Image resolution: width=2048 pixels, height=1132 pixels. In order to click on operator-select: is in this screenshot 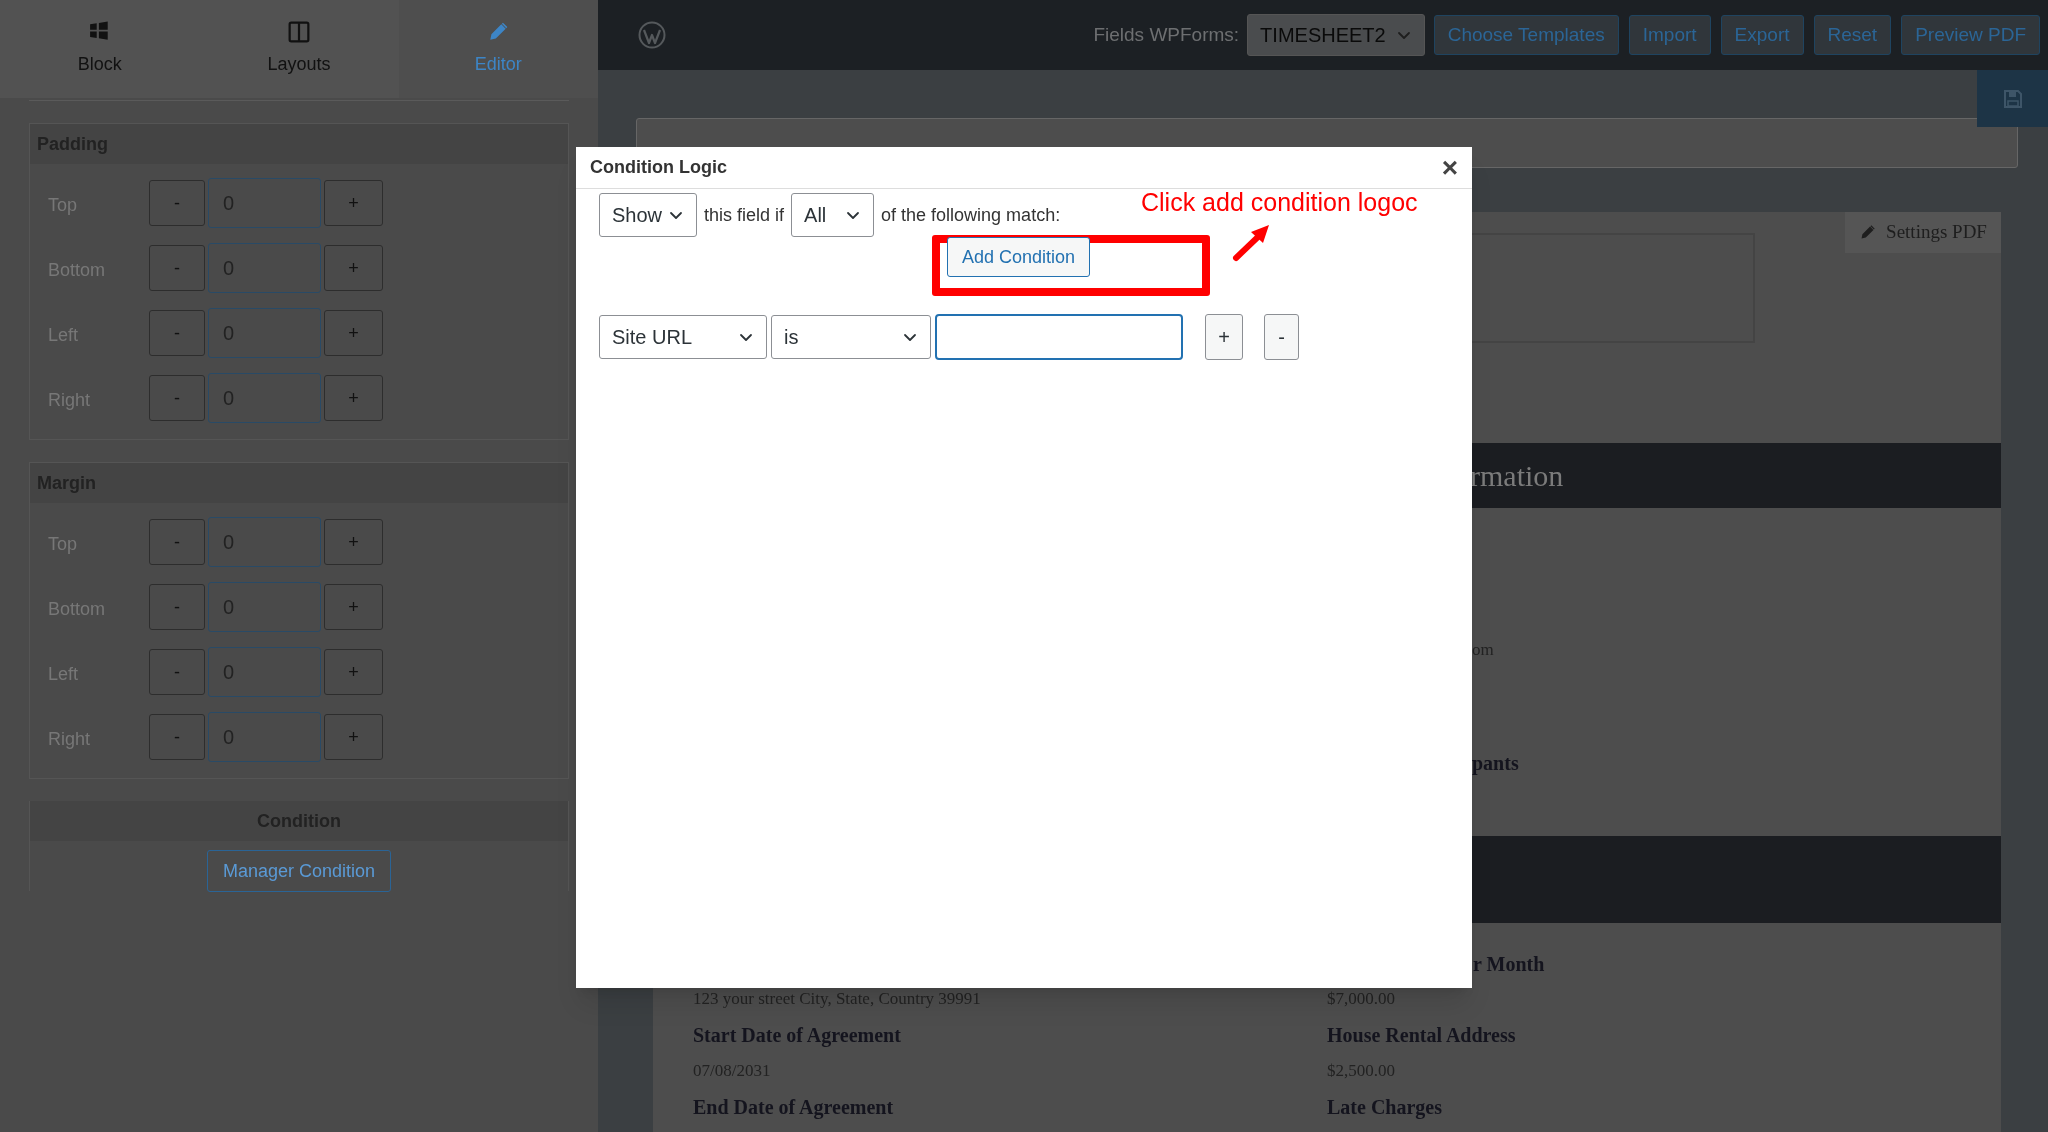, I will do `click(851, 337)`.